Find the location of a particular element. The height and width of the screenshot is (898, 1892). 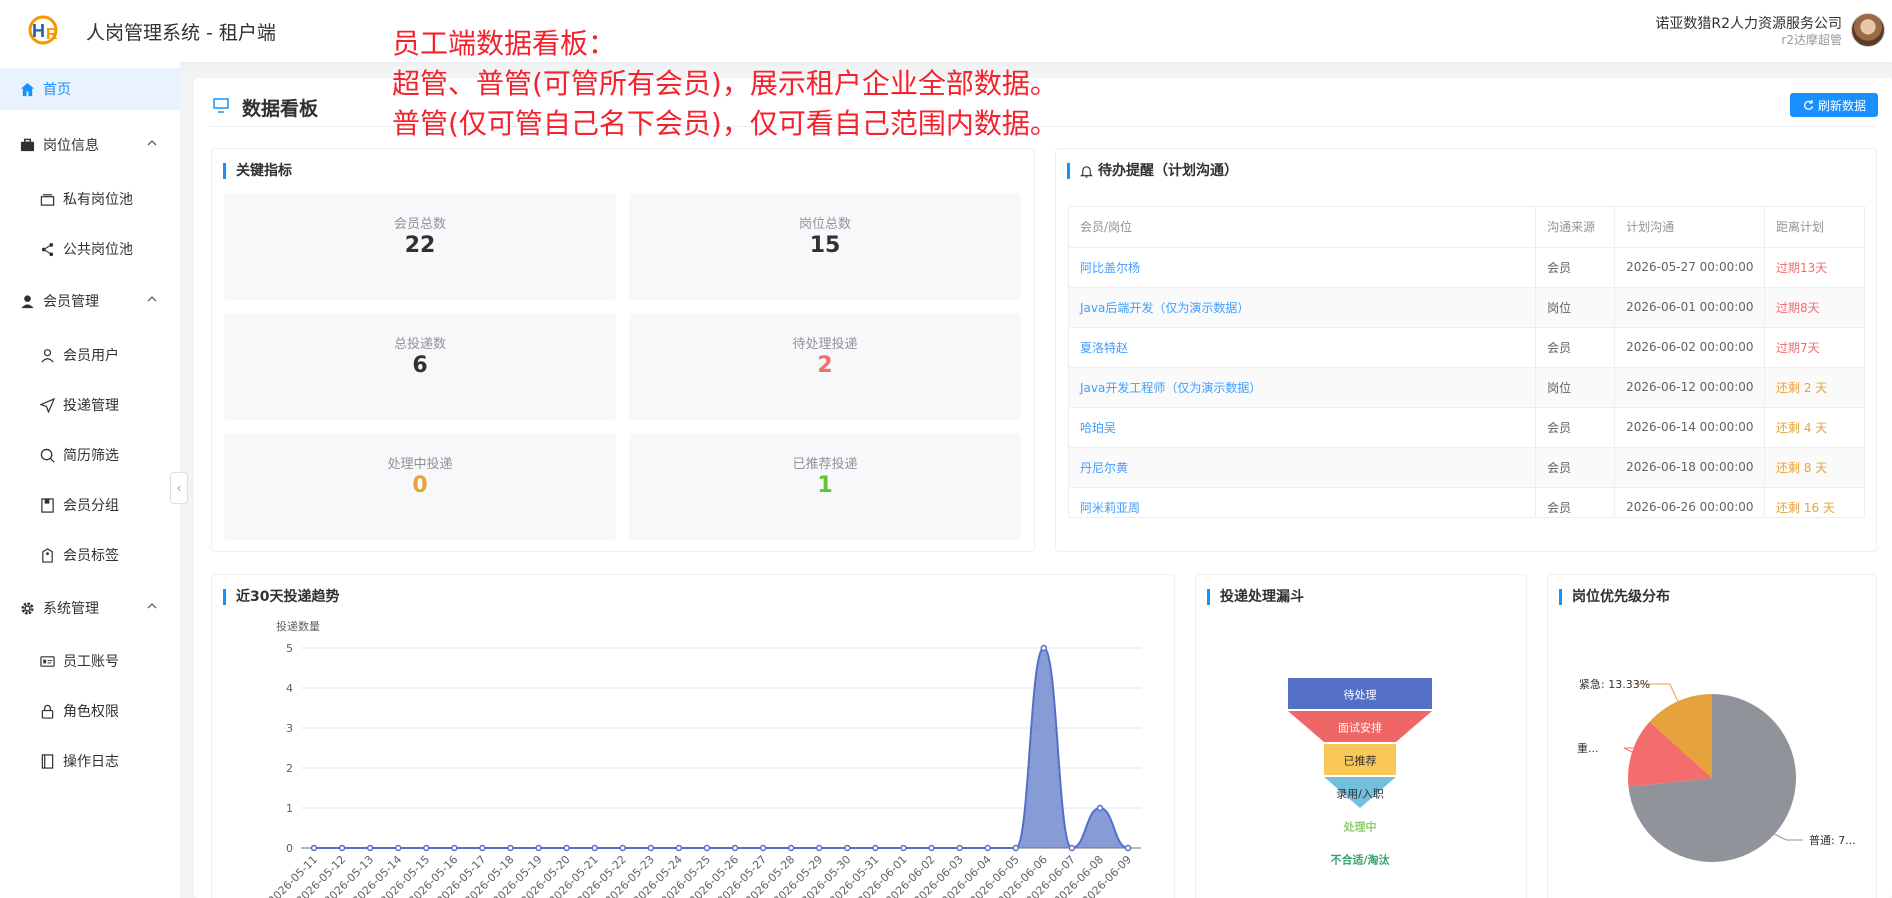

pie-leader-line is located at coordinates (1788, 837).